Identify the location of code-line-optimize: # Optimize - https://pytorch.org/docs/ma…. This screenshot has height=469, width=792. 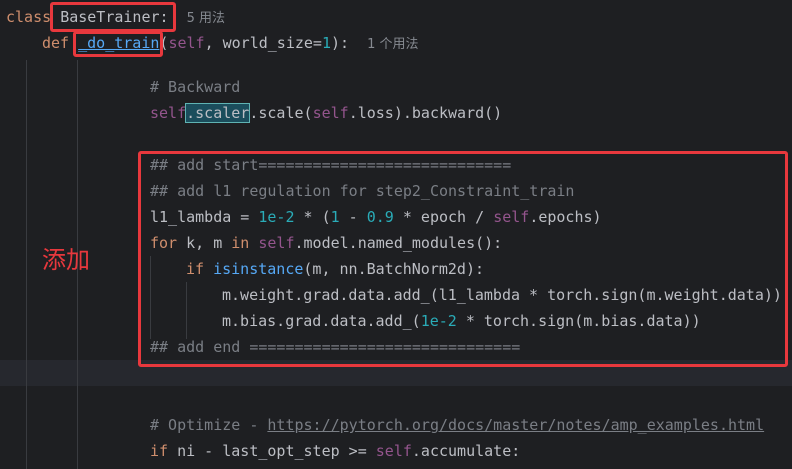
(457, 425).